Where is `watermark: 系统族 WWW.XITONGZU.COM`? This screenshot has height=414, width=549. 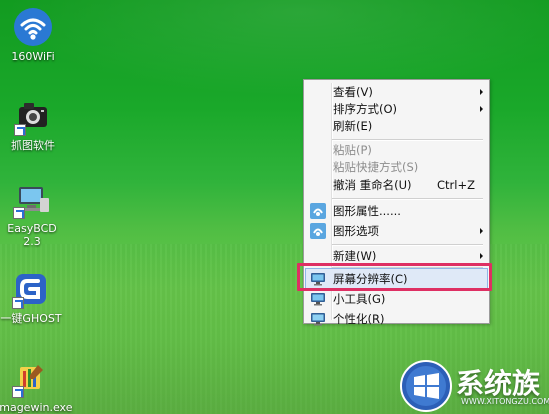
watermark: 系统族 WWW.XITONGZU.COM is located at coordinates (474, 386).